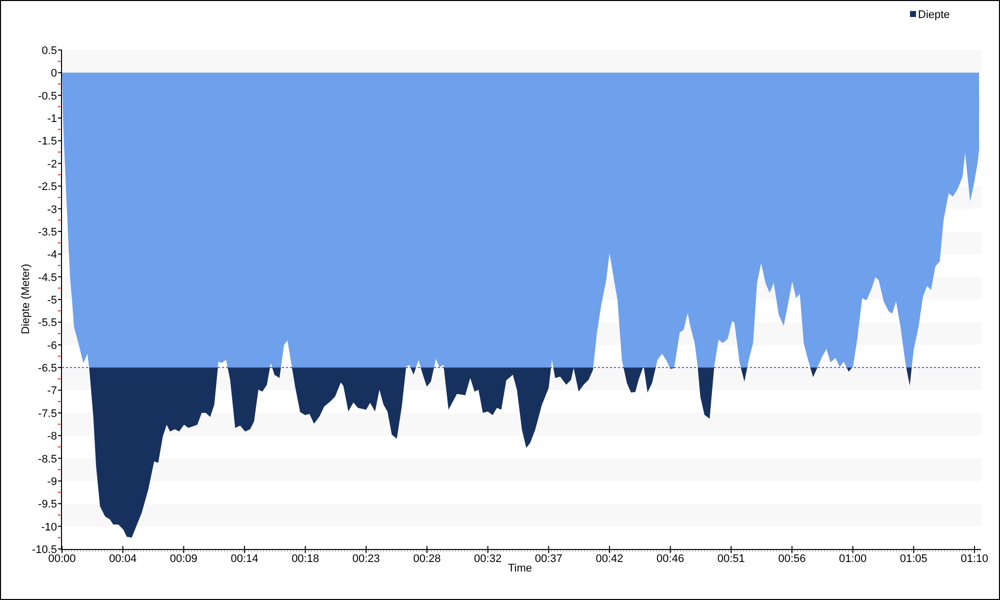 The height and width of the screenshot is (600, 1000). What do you see at coordinates (427, 559) in the screenshot?
I see `x-tick-label: 00:28` at bounding box center [427, 559].